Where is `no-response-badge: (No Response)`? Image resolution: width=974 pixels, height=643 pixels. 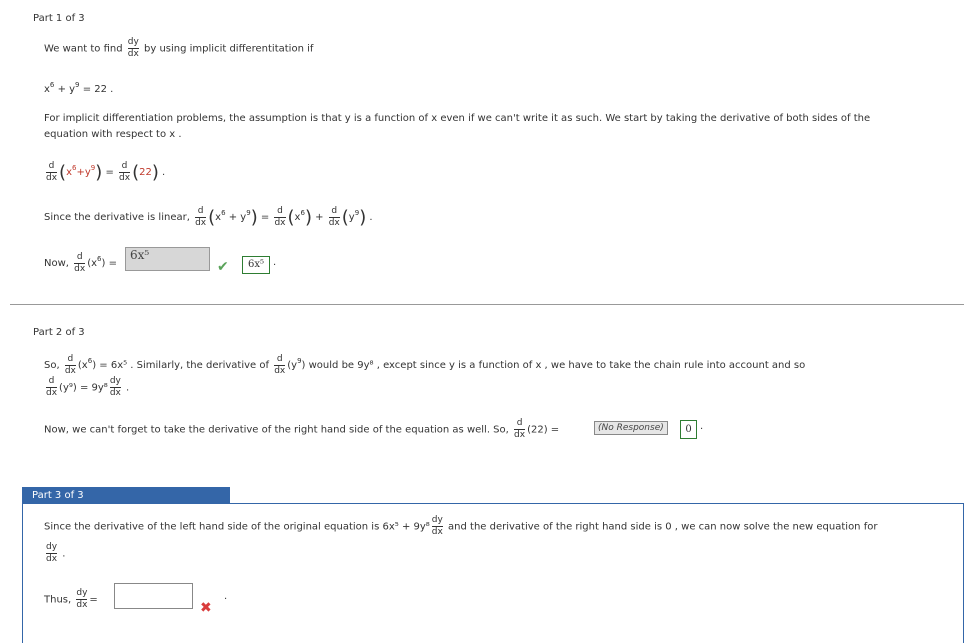
no-response-badge: (No Response) is located at coordinates (631, 428).